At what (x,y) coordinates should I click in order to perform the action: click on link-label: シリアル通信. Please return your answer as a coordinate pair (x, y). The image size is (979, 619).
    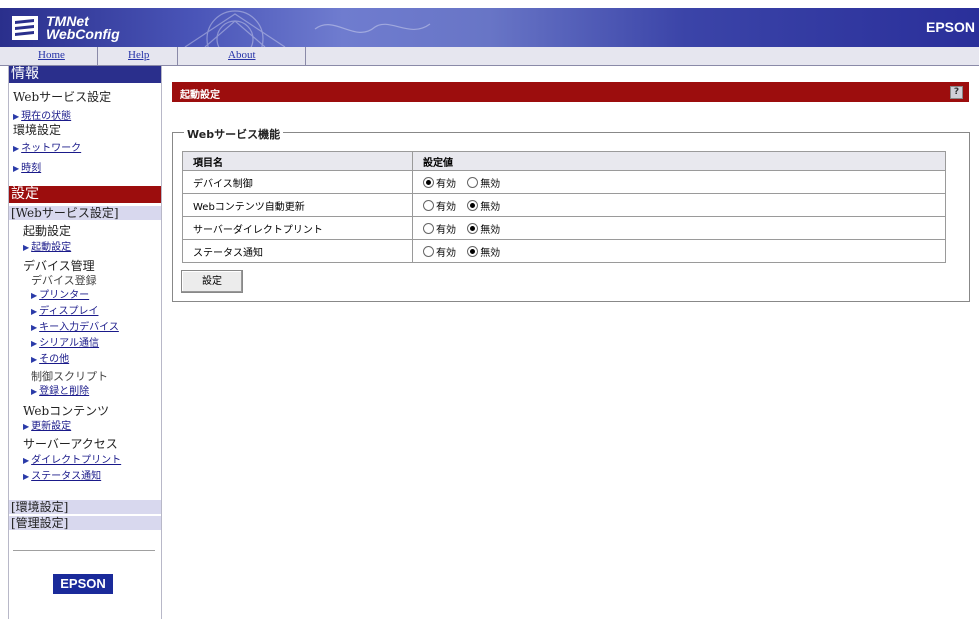
    Looking at the image, I should click on (69, 343).